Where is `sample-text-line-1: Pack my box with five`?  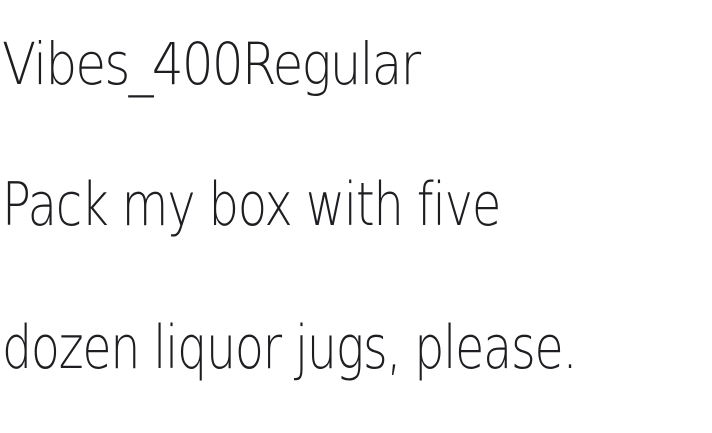
sample-text-line-1: Pack my box with five is located at coordinates (251, 205).